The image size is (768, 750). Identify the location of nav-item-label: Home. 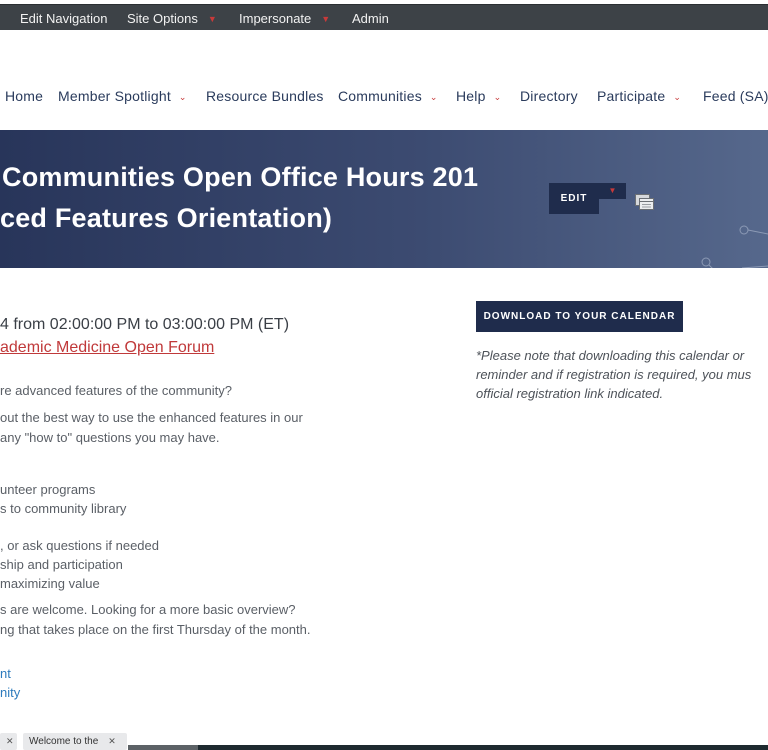
(24, 96).